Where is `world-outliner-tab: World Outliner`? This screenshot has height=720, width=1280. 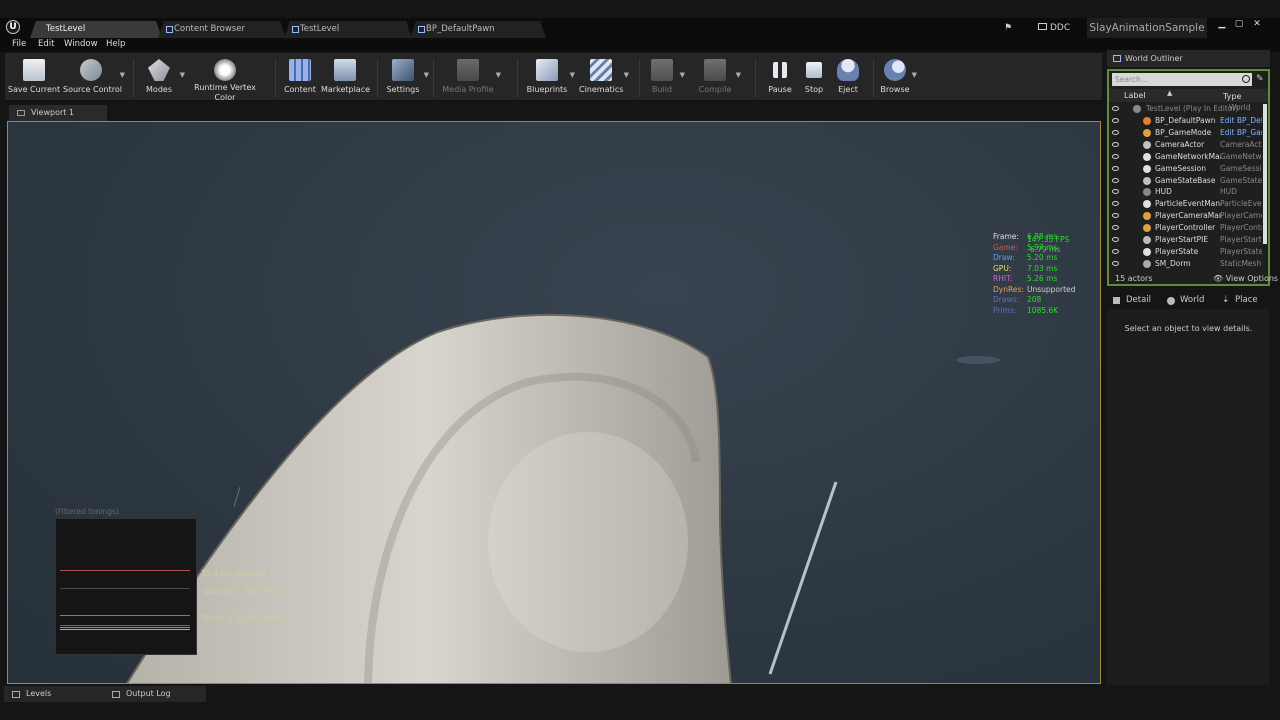
world-outliner-tab: World Outliner is located at coordinates (1188, 58).